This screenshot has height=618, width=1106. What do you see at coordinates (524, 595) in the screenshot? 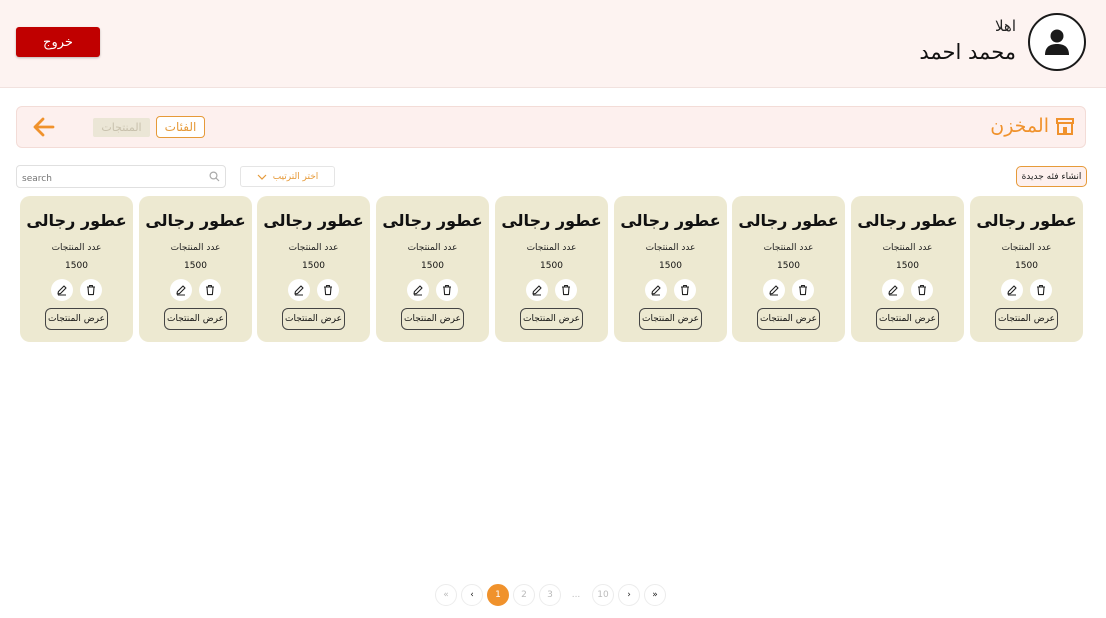
I see `page-2-button: 2` at bounding box center [524, 595].